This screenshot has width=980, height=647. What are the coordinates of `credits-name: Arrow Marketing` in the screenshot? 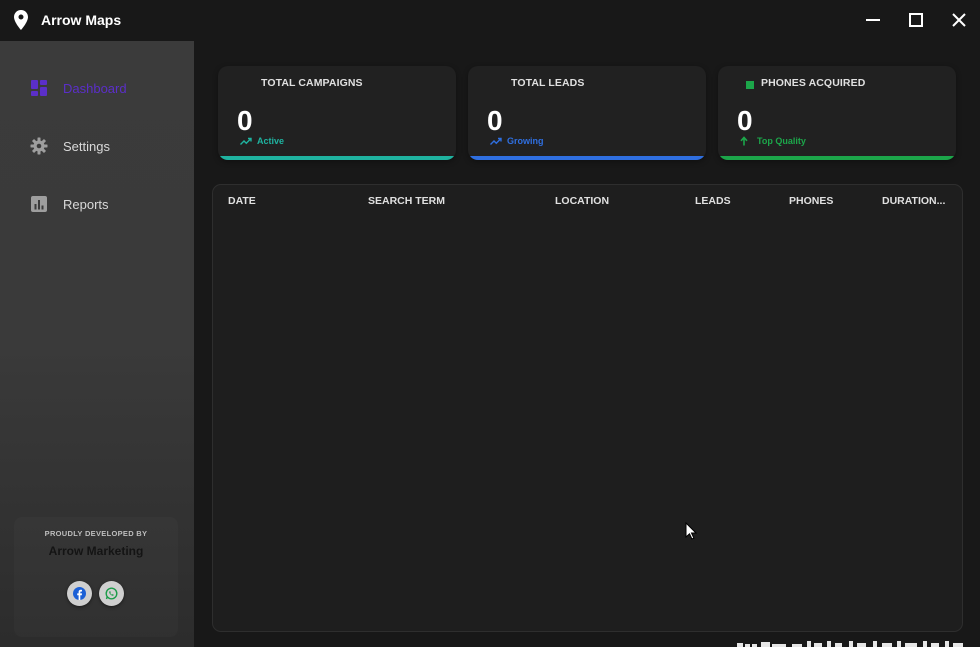 It's located at (96, 551).